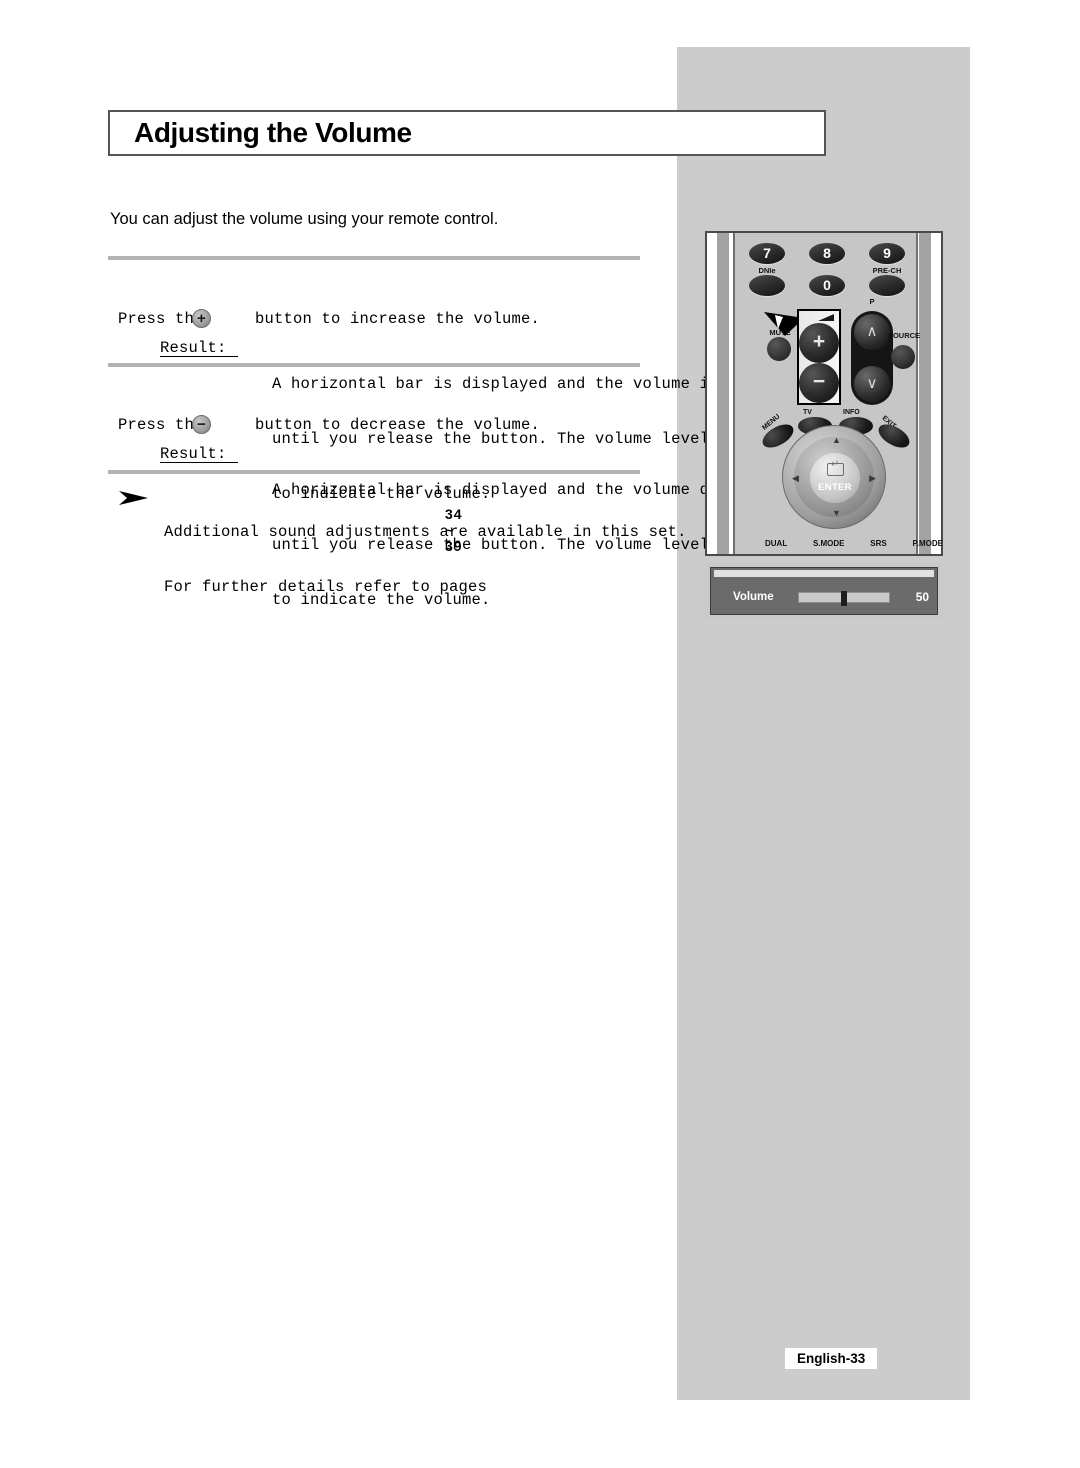  I want to click on info-label: INFO, so click(851, 412).